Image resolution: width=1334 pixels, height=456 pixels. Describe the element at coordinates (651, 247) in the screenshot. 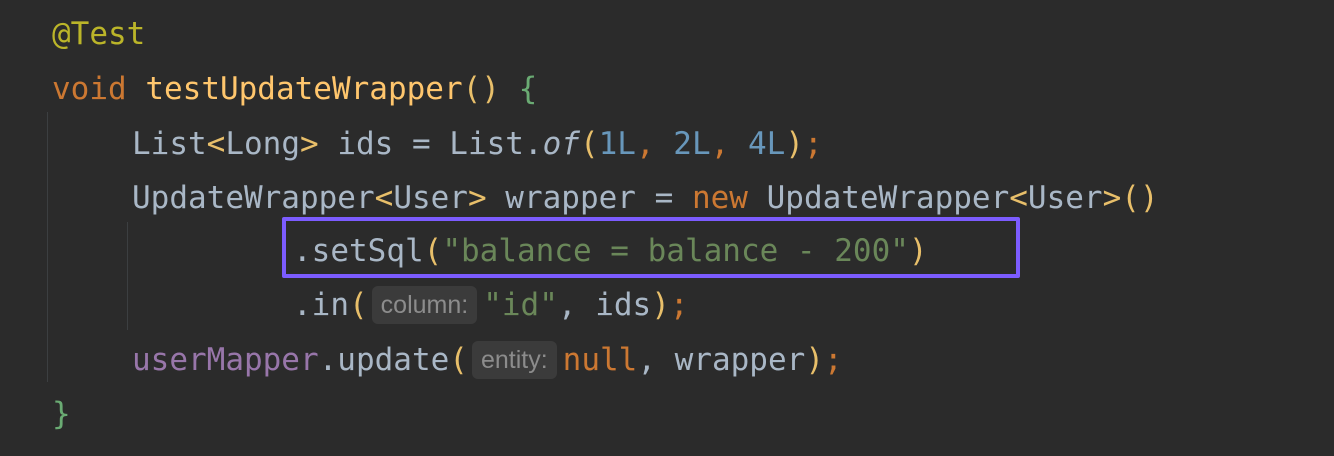

I see `highlight-box` at that location.